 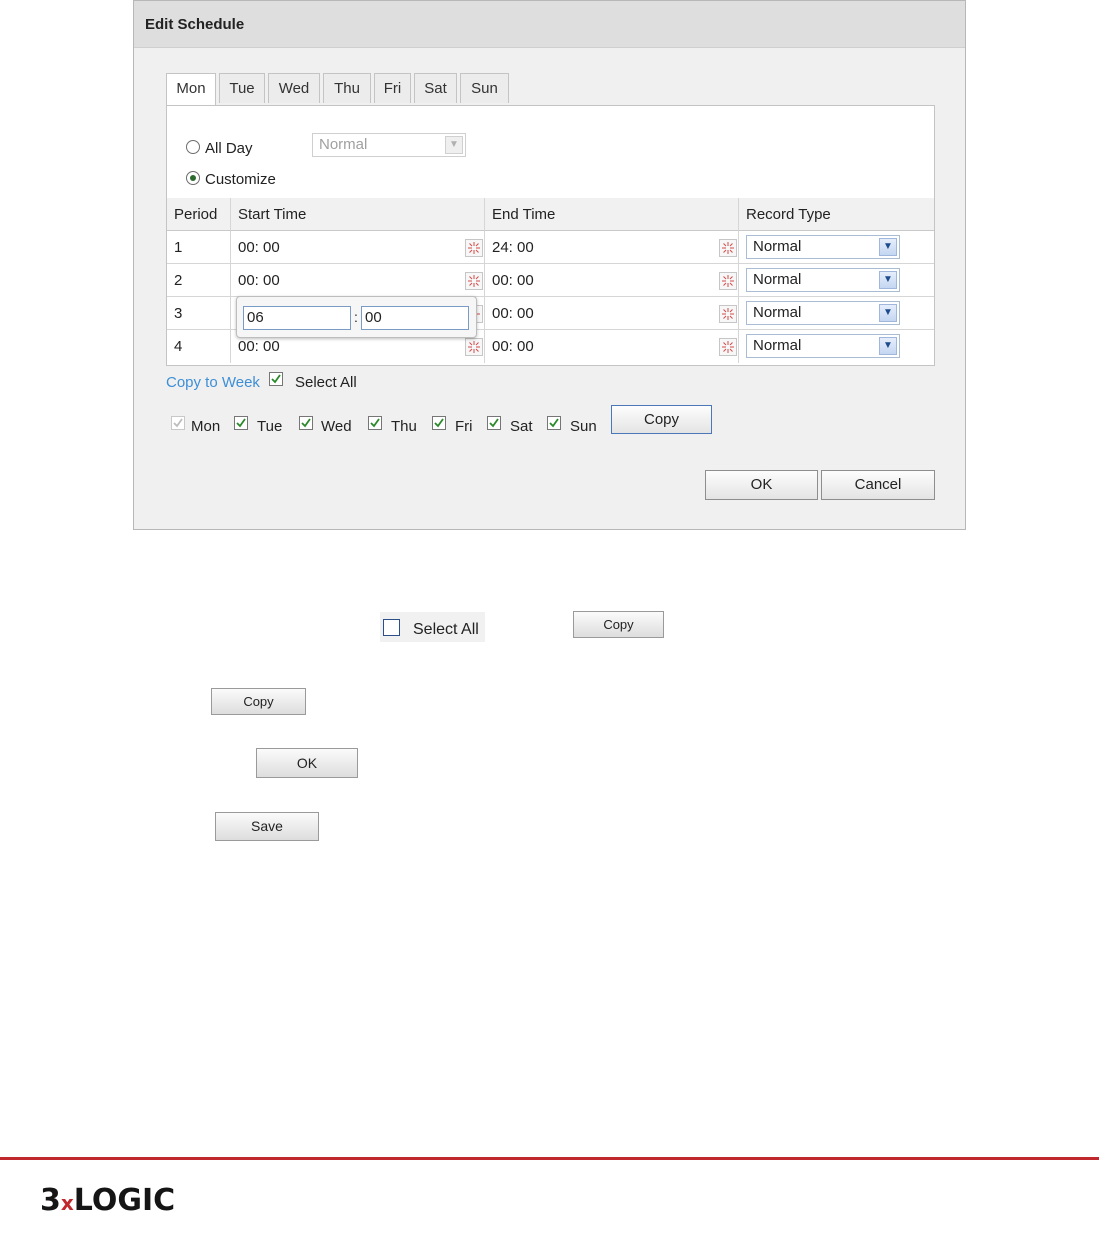 What do you see at coordinates (618, 624) in the screenshot?
I see `copy-button-example: Copy` at bounding box center [618, 624].